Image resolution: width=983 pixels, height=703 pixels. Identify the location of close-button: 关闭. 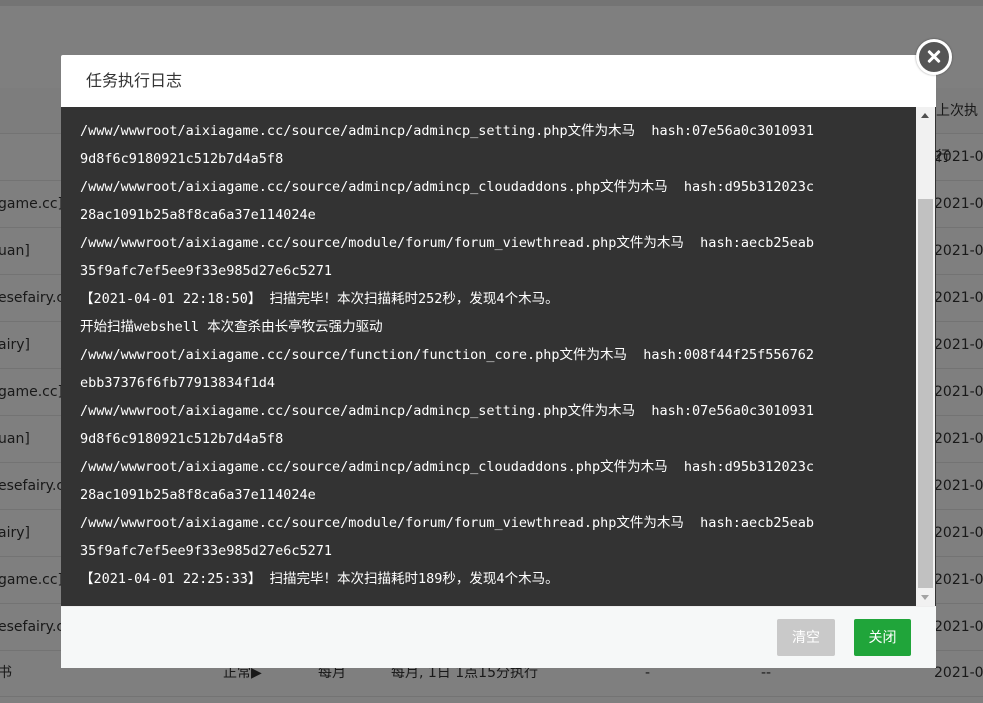
(882, 637).